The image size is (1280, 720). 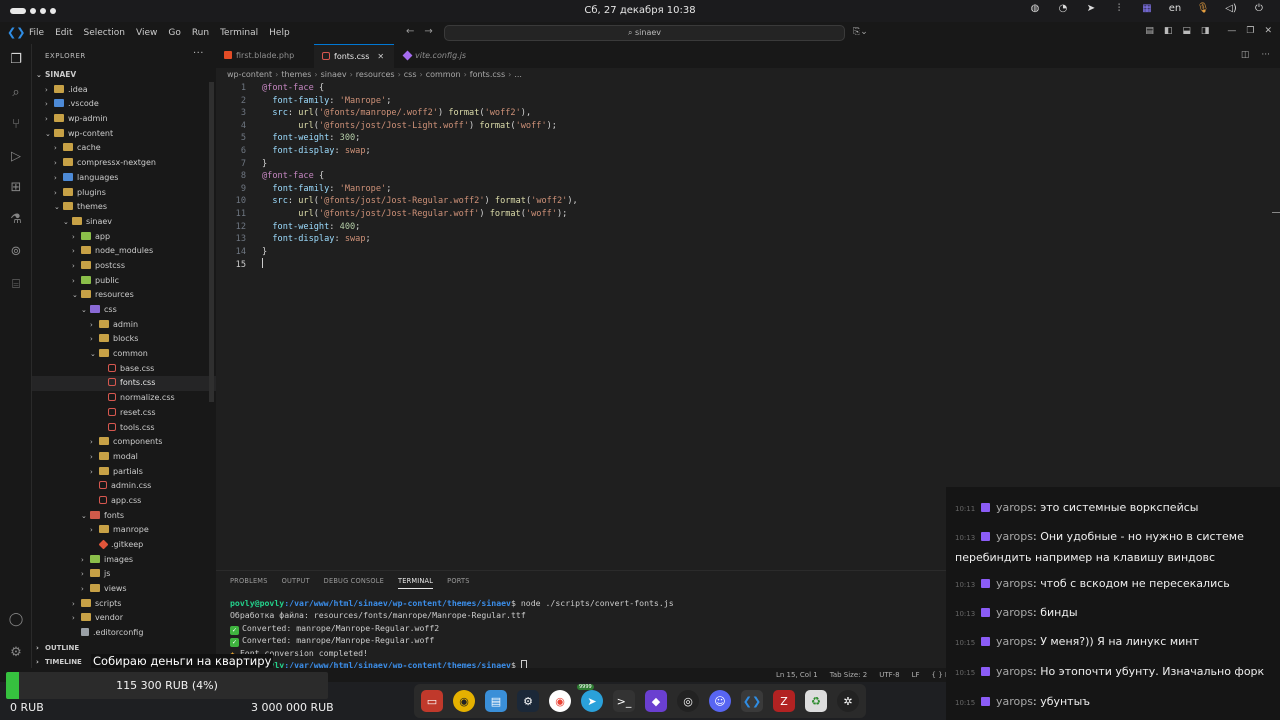 I want to click on testing-icon: ⚗, so click(x=16, y=220).